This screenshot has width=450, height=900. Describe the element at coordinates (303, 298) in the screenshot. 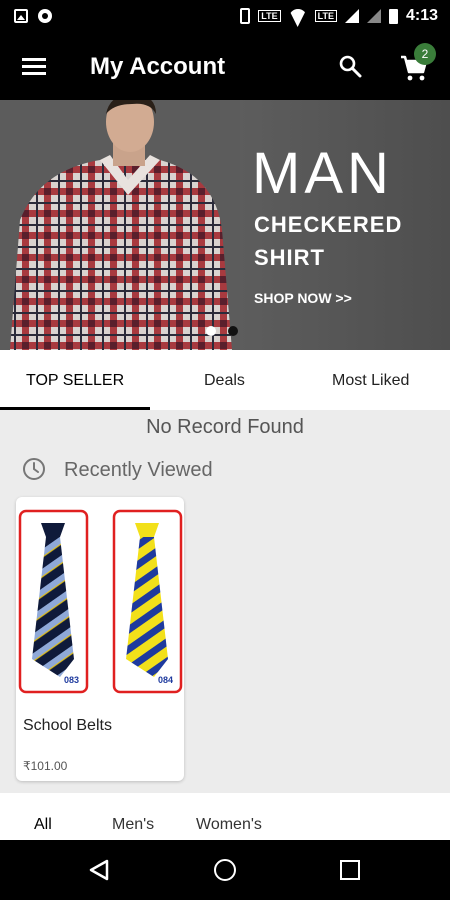

I see `shop-now-link: SHOP NOW >>` at that location.